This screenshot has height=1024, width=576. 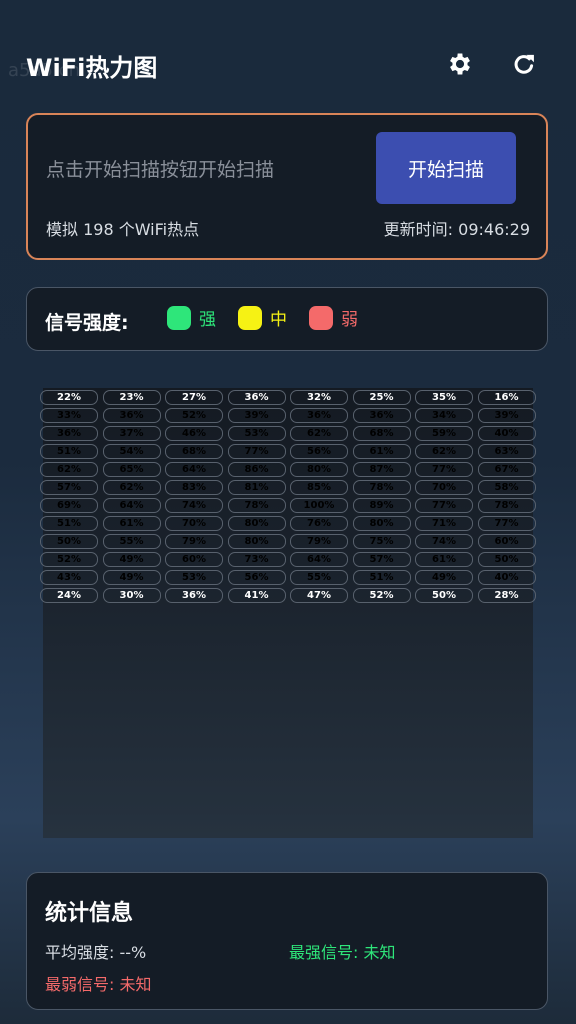 I want to click on heatmap-cell: 87%, so click(x=381, y=469).